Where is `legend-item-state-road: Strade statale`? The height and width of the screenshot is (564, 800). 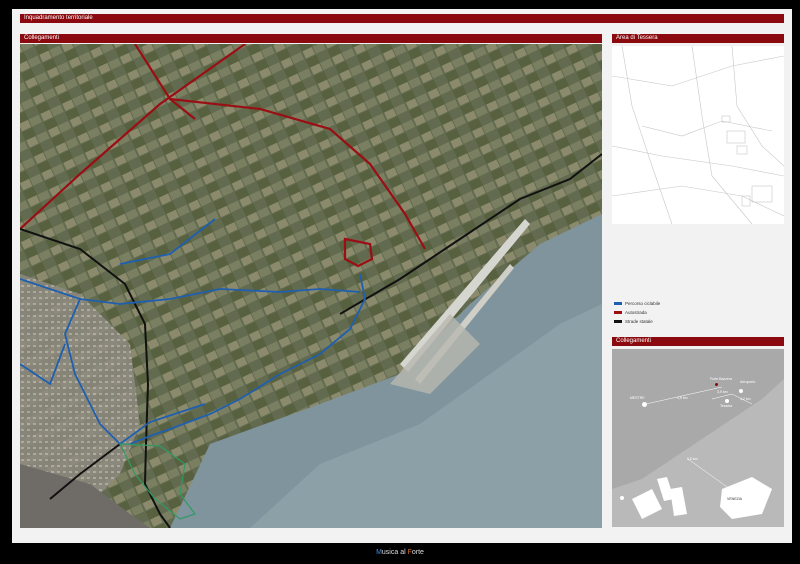 legend-item-state-road: Strade statale is located at coordinates (633, 321).